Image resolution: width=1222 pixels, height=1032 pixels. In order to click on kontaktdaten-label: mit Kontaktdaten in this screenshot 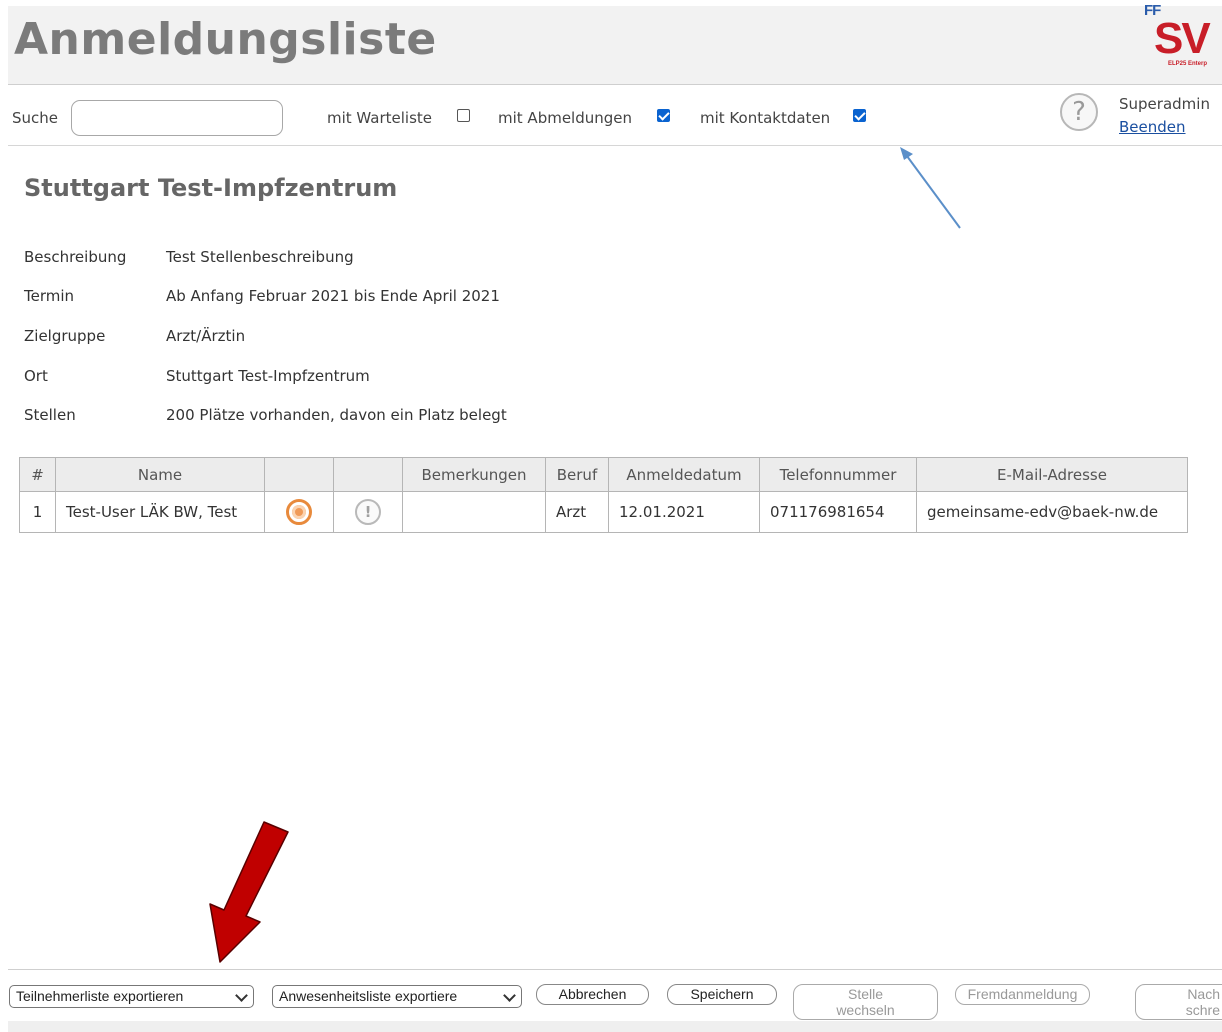, I will do `click(765, 118)`.